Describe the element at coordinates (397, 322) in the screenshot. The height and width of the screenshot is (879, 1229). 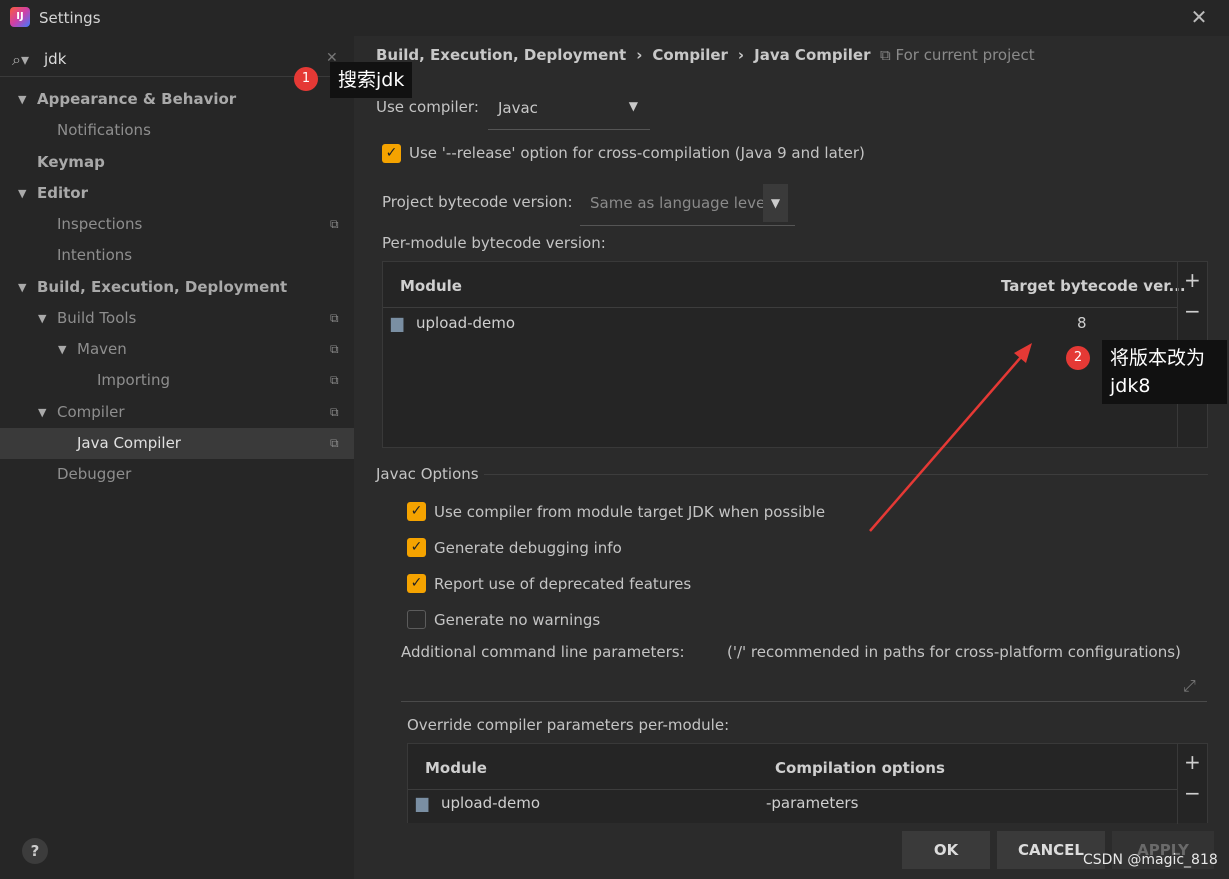
I see `module-folder-icon: ▆` at that location.